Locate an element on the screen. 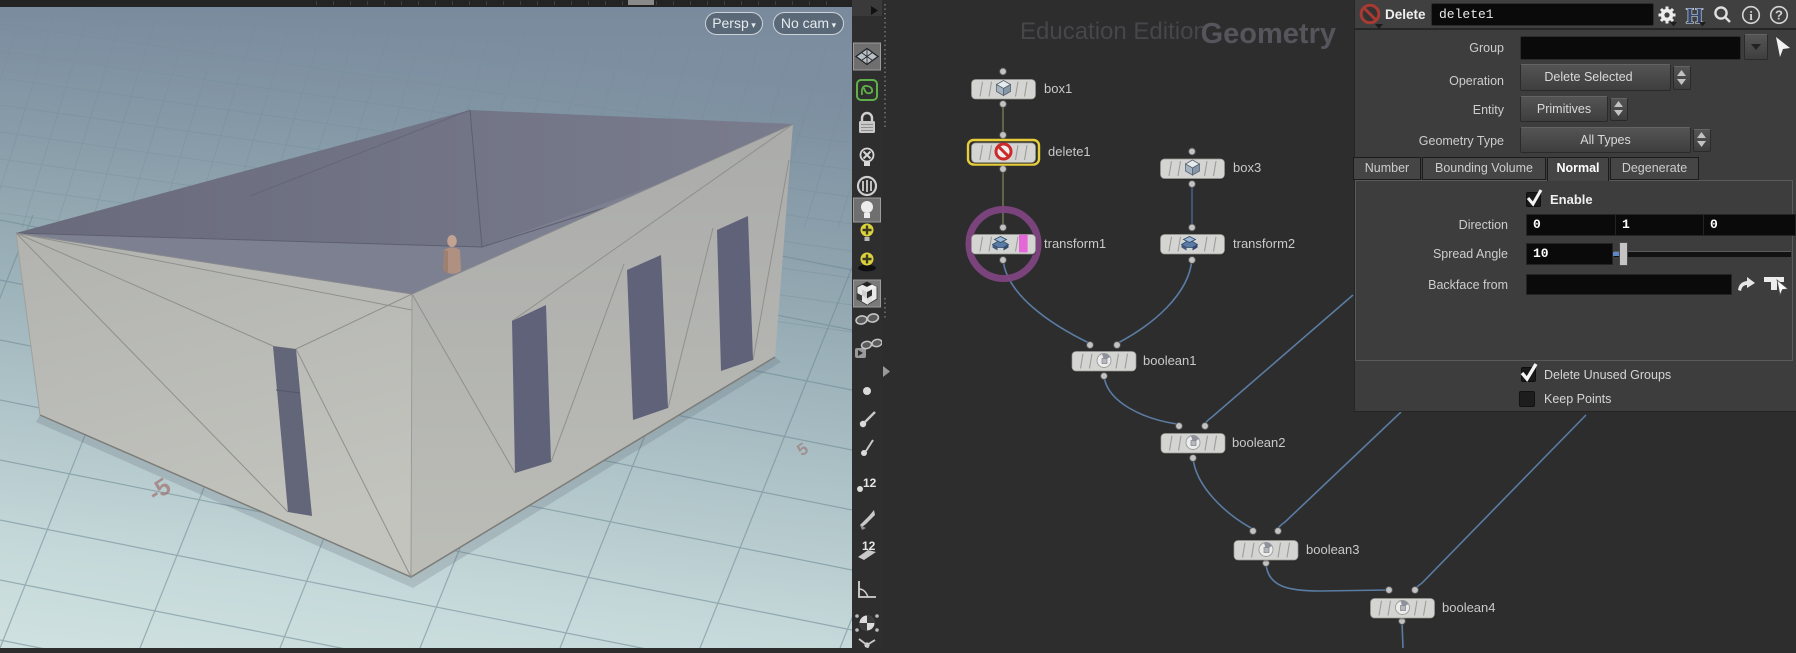 The height and width of the screenshot is (653, 1796). svg-text: box3 is located at coordinates (1247, 167).